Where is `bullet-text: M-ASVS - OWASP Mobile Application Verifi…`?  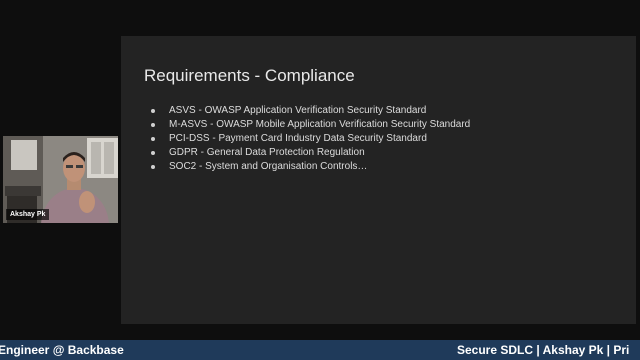 bullet-text: M-ASVS - OWASP Mobile Application Verifi… is located at coordinates (320, 124).